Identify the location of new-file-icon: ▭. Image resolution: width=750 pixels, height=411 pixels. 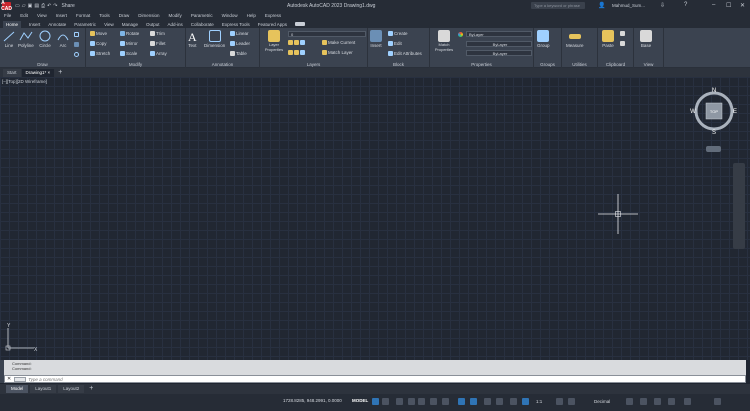
(17, 6).